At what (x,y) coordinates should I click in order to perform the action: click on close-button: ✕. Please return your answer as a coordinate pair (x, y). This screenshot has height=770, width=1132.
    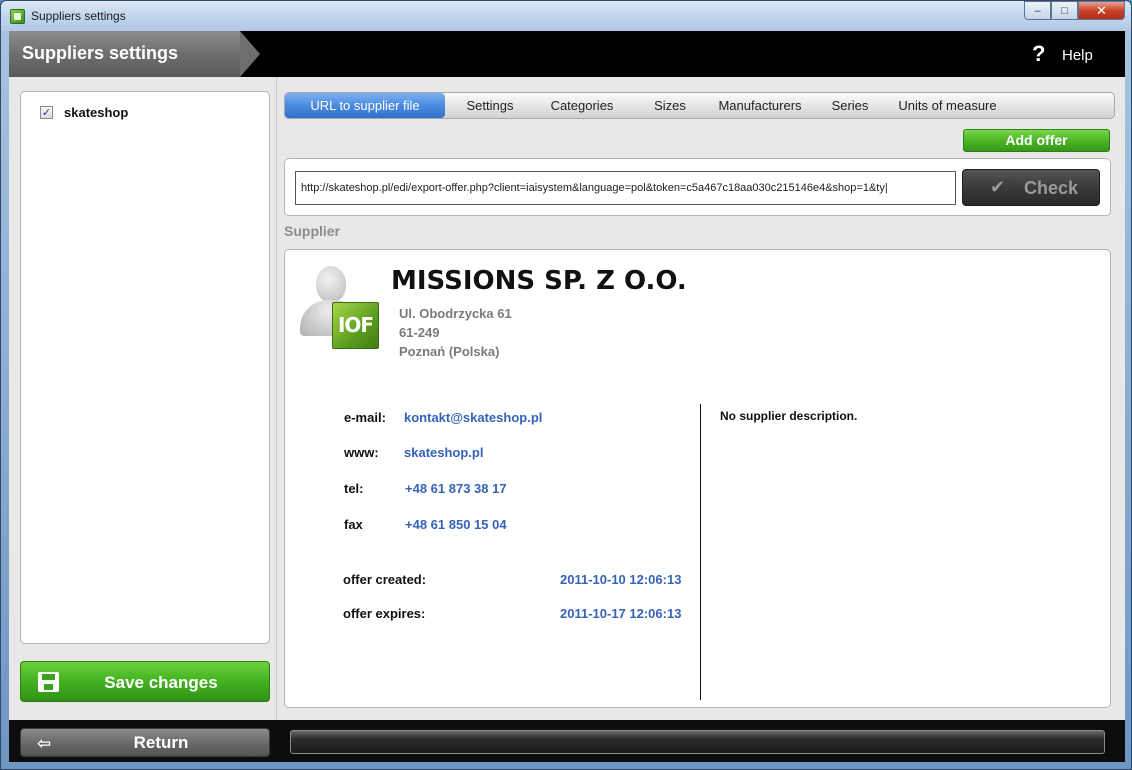
    Looking at the image, I should click on (1101, 10).